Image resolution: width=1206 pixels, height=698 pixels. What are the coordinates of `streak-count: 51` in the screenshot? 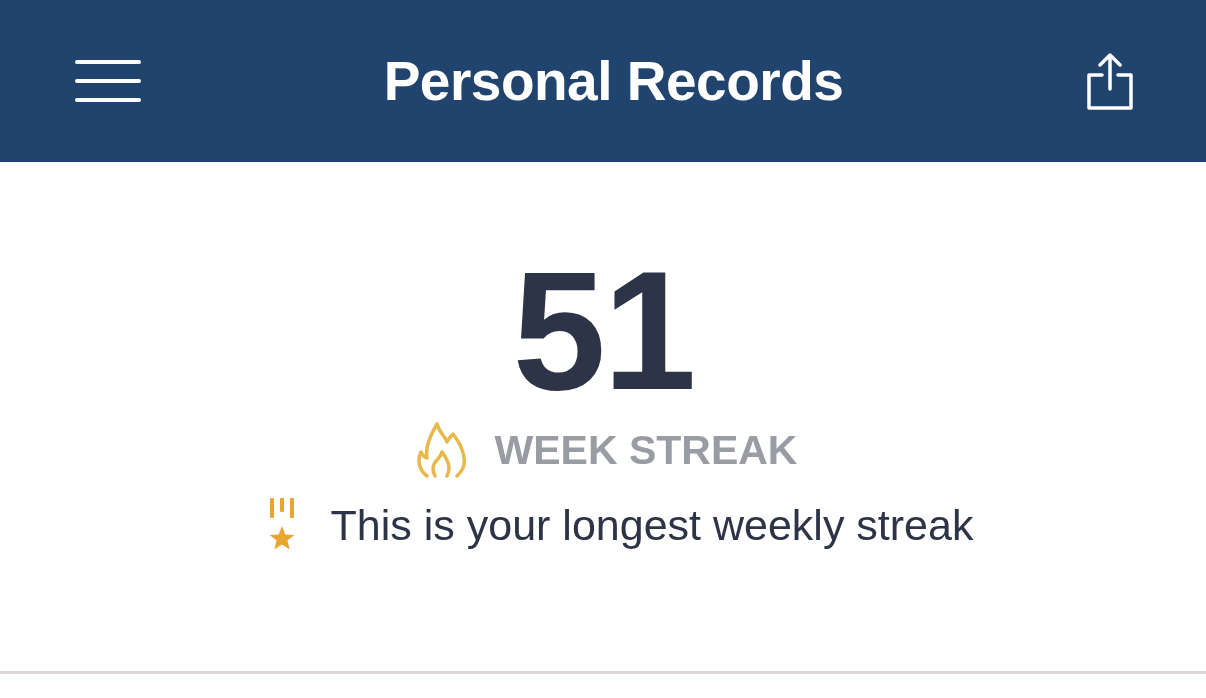 It's located at (603, 331).